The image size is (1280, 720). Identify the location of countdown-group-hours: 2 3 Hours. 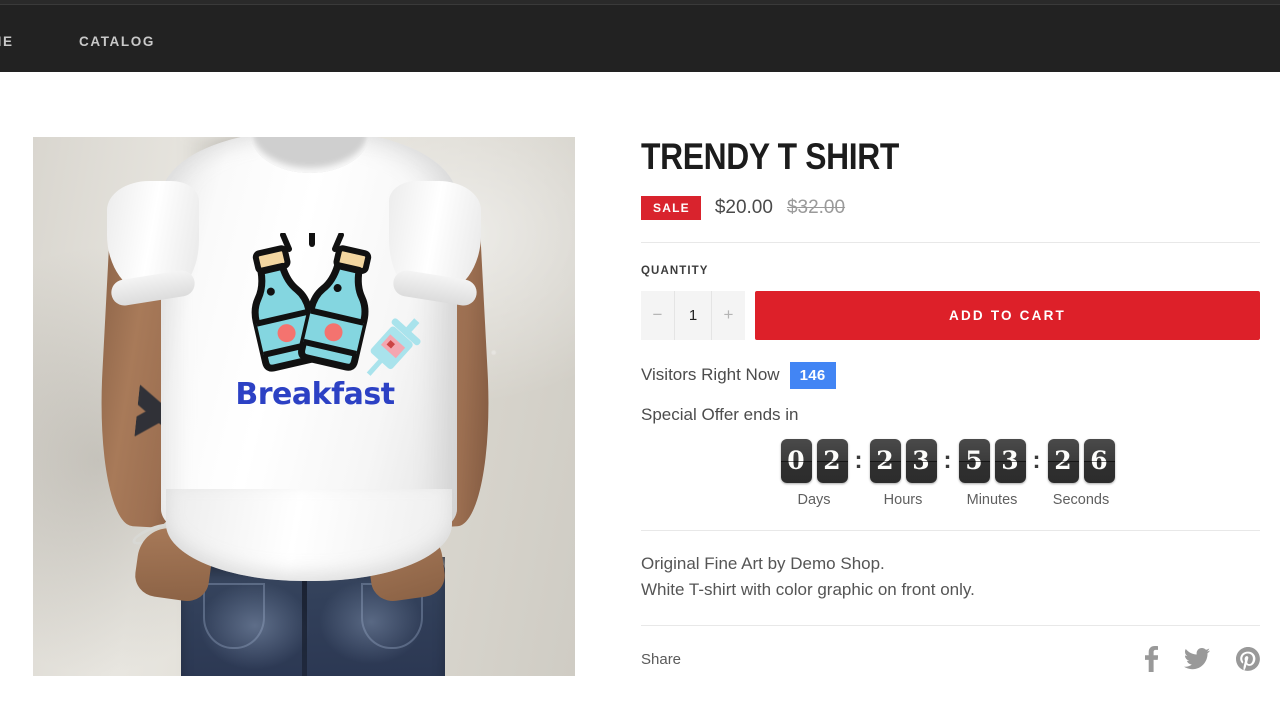
(903, 473).